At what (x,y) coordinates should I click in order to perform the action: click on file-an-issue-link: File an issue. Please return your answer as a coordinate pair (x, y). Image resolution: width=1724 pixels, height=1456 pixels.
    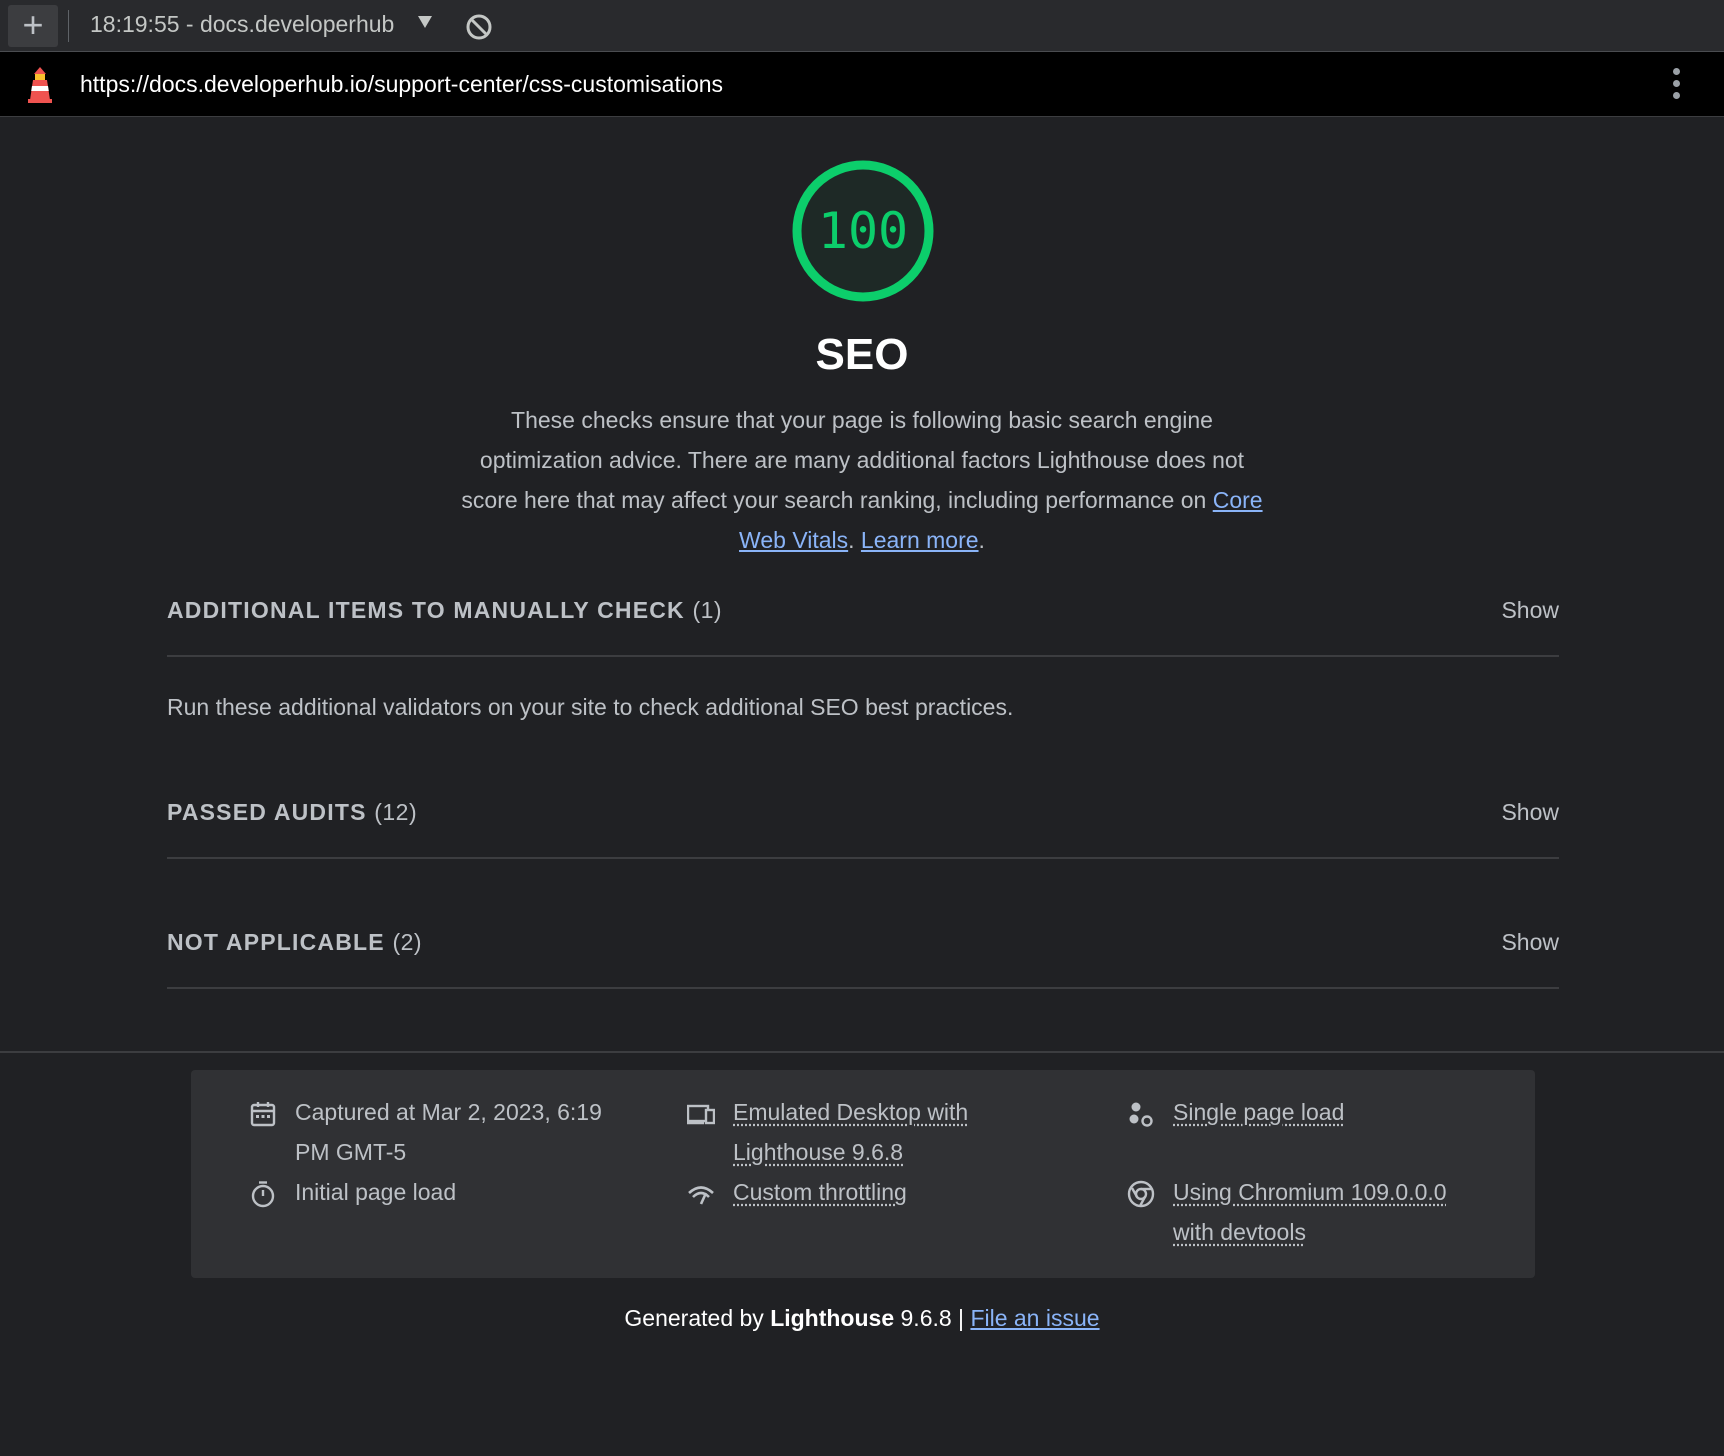
    Looking at the image, I should click on (1034, 1318).